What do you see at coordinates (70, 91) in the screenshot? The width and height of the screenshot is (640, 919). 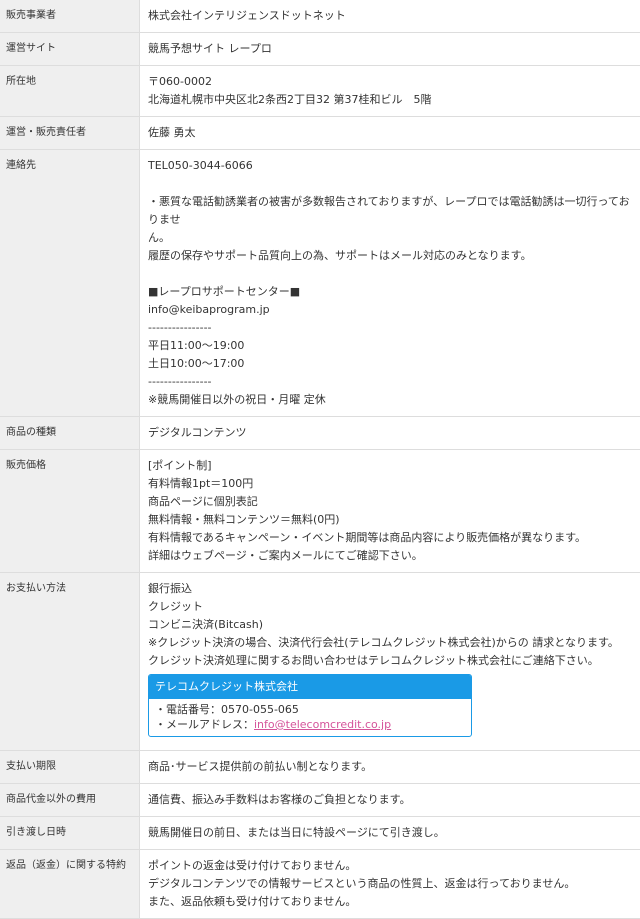 I see `row-label: 所在地` at bounding box center [70, 91].